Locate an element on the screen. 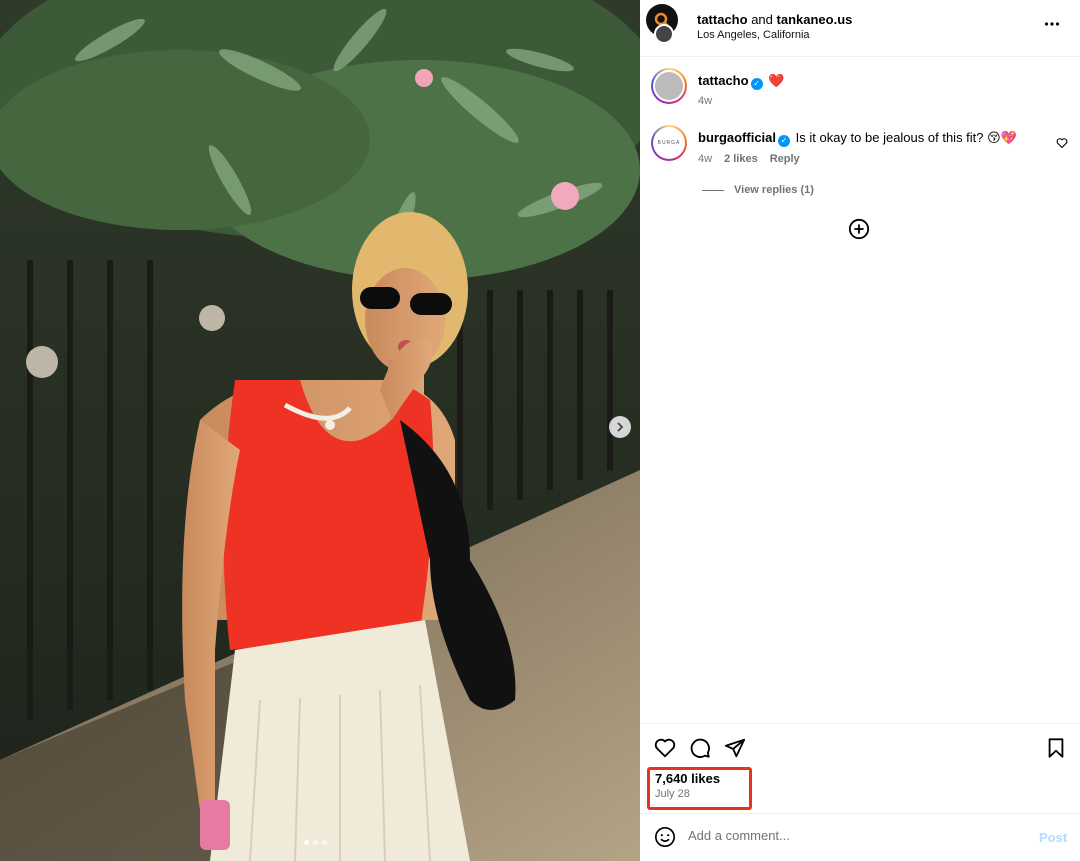 This screenshot has width=1080, height=861. more-options-button is located at coordinates (1052, 26).